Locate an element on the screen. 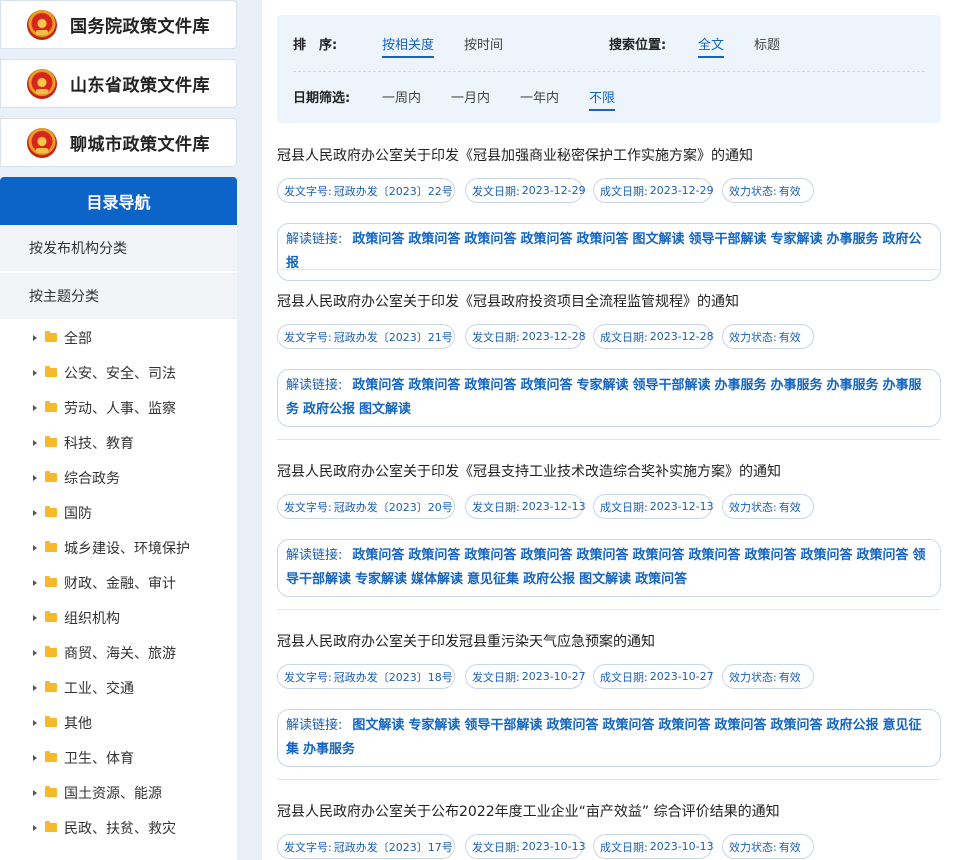 The height and width of the screenshot is (860, 955). tree-item: 全部 is located at coordinates (118, 337).